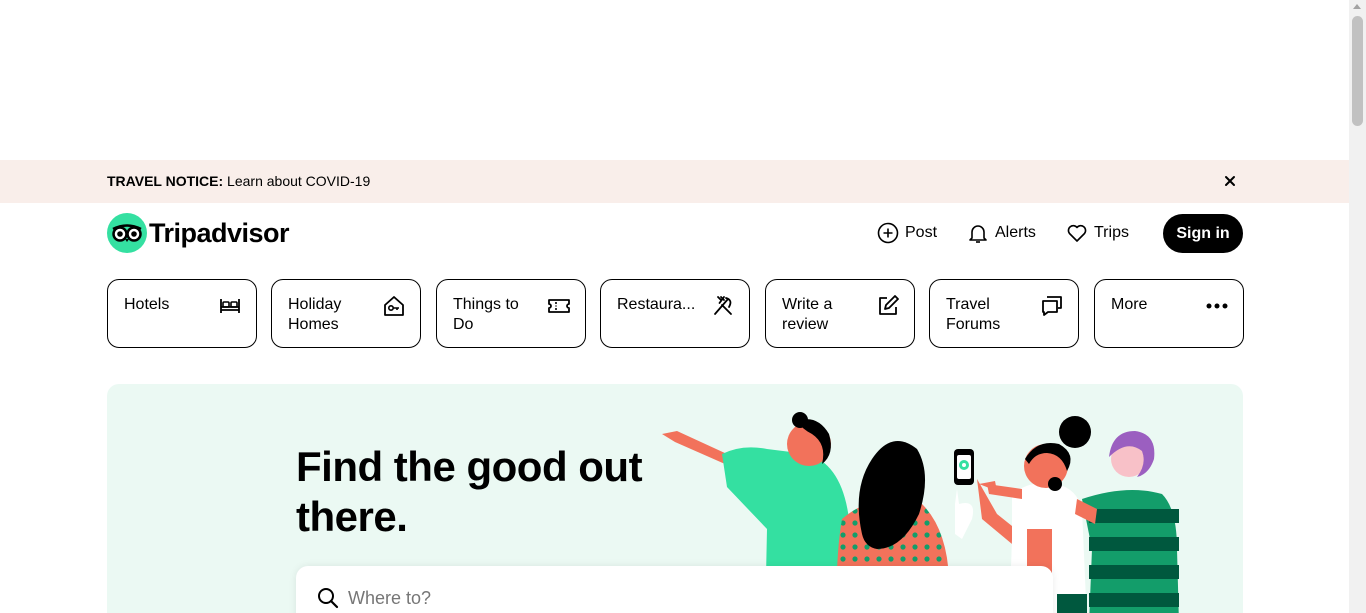 Image resolution: width=1366 pixels, height=613 pixels. Describe the element at coordinates (840, 313) in the screenshot. I see `category-write-review: Write a review` at that location.